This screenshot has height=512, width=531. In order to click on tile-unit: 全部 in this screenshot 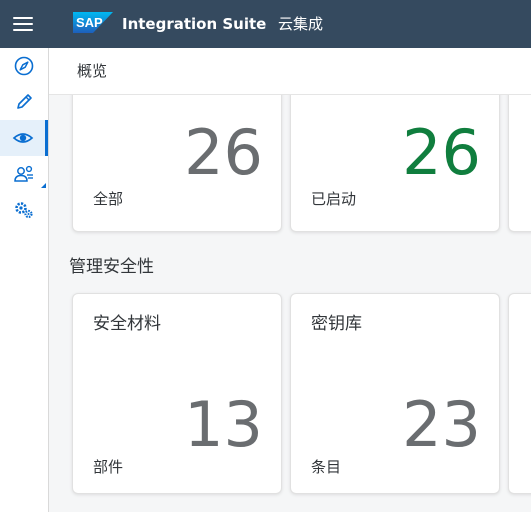, I will do `click(108, 199)`.